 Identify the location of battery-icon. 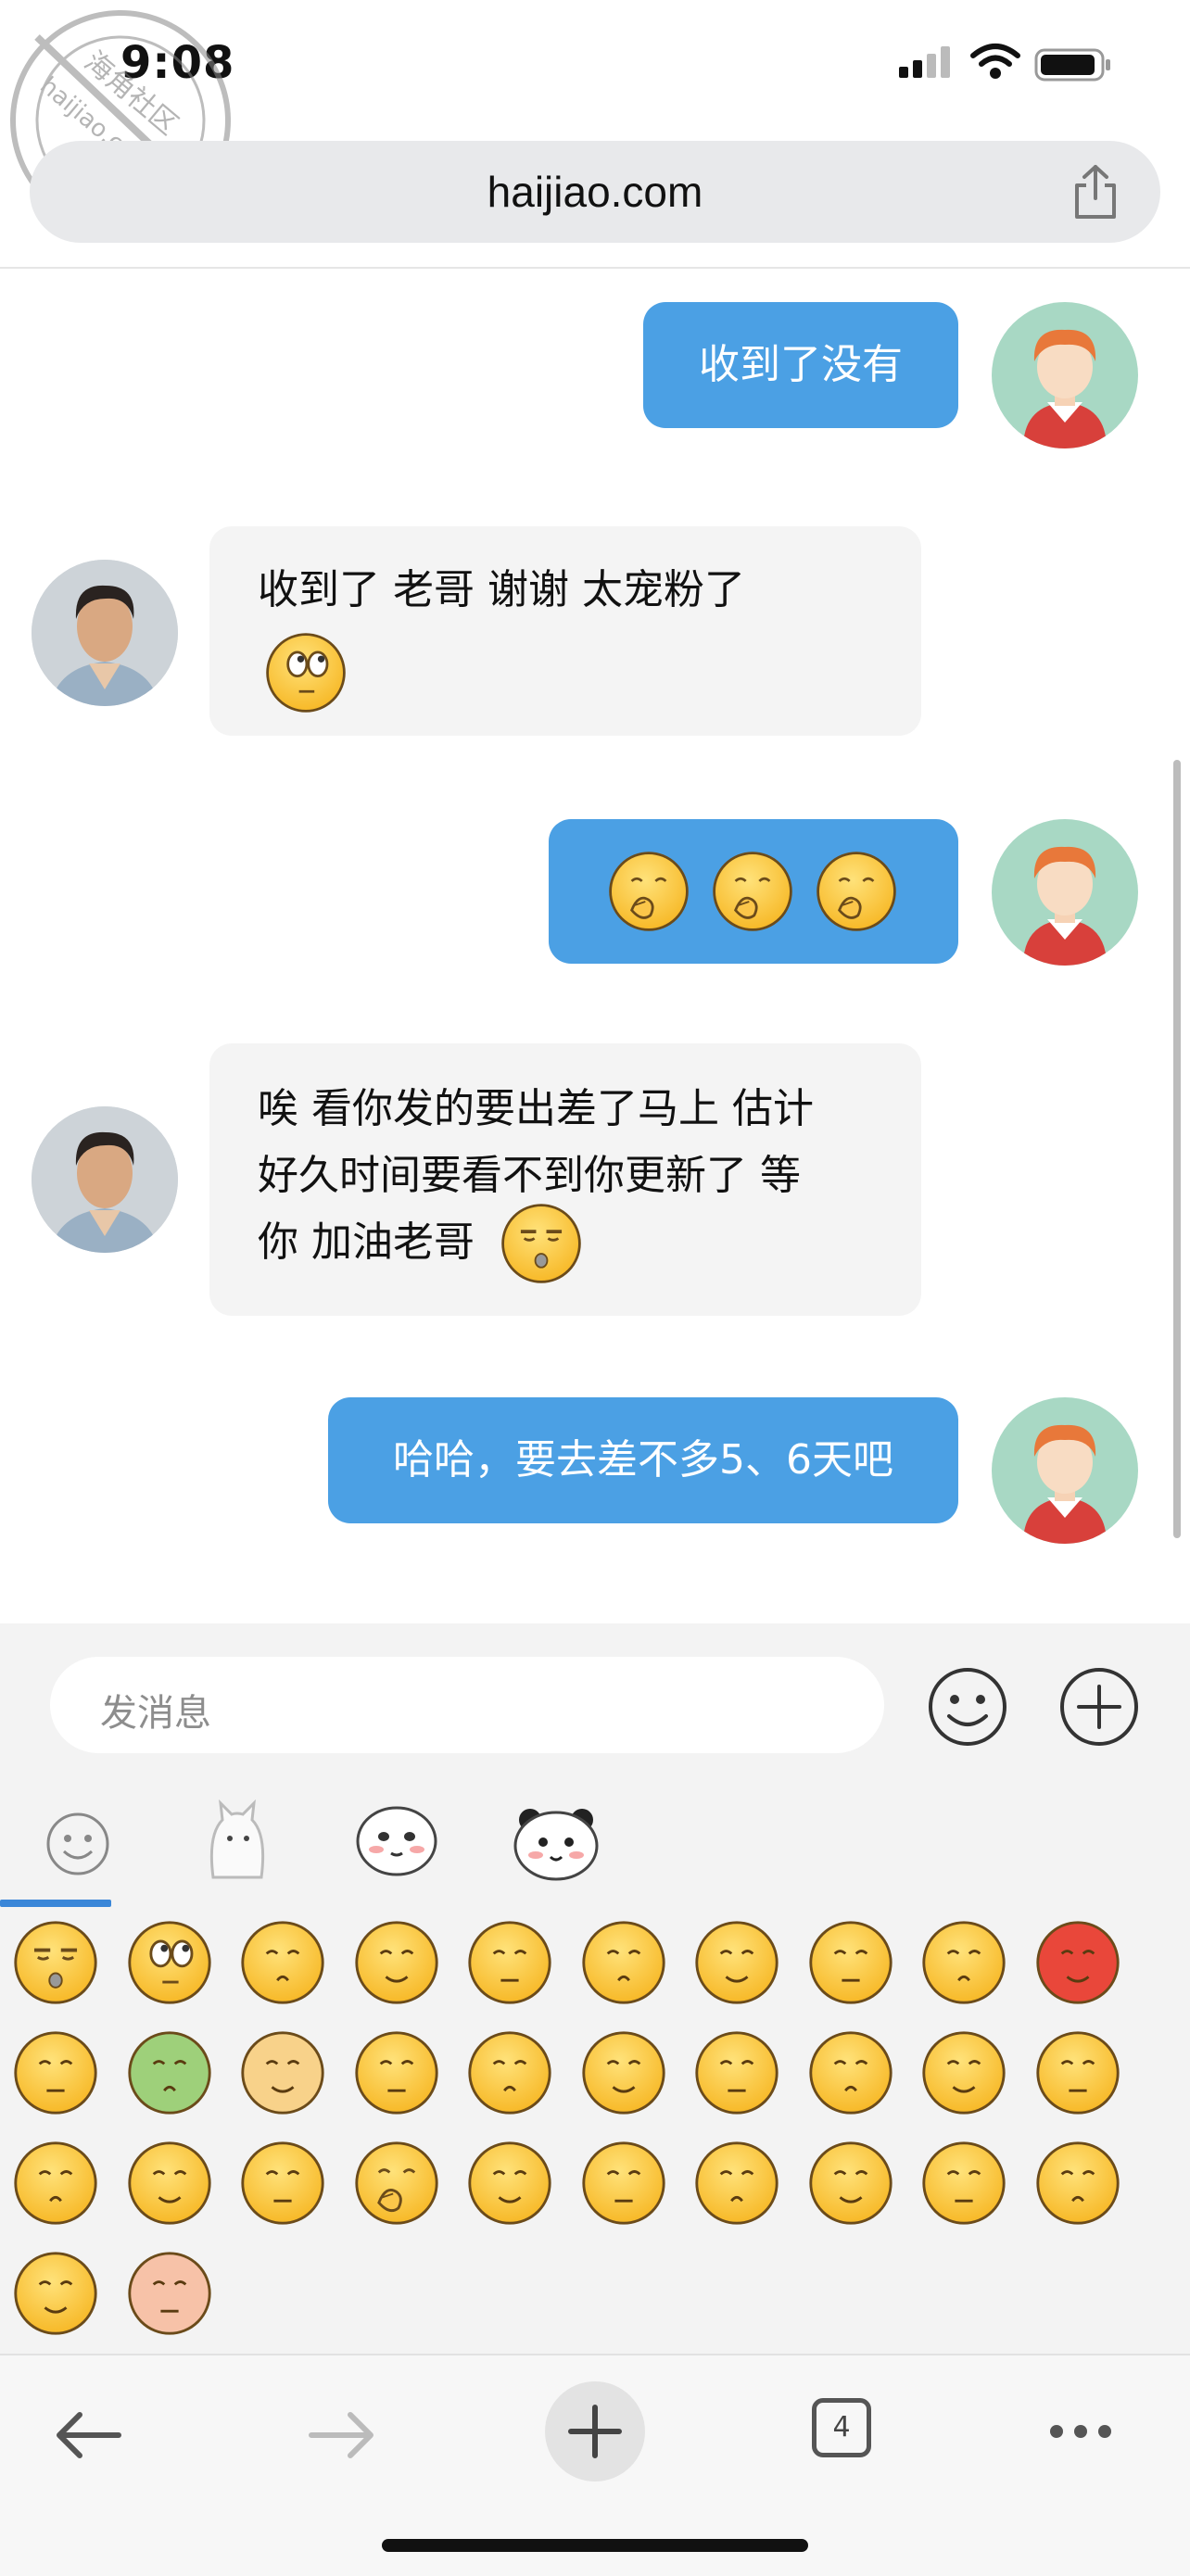
(1072, 65).